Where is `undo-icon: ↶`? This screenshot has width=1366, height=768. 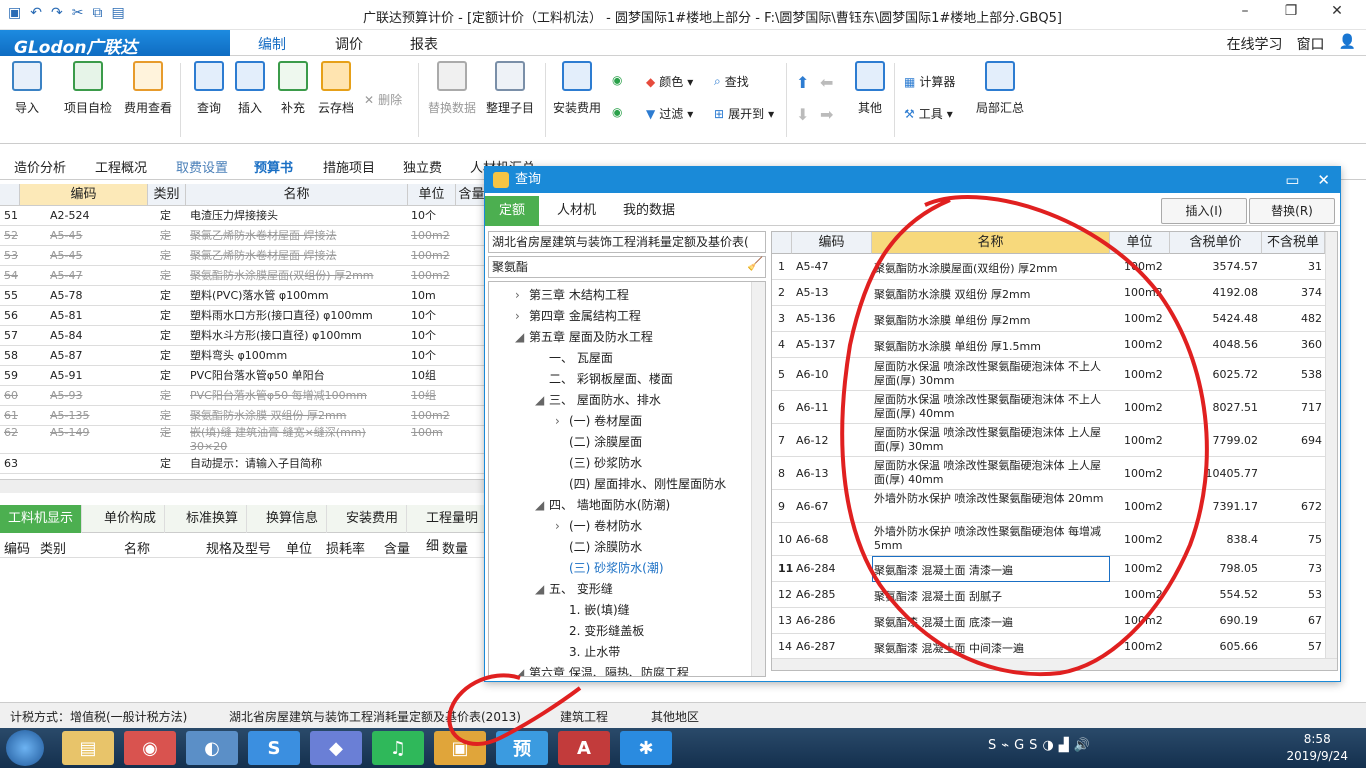 undo-icon: ↶ is located at coordinates (36, 13).